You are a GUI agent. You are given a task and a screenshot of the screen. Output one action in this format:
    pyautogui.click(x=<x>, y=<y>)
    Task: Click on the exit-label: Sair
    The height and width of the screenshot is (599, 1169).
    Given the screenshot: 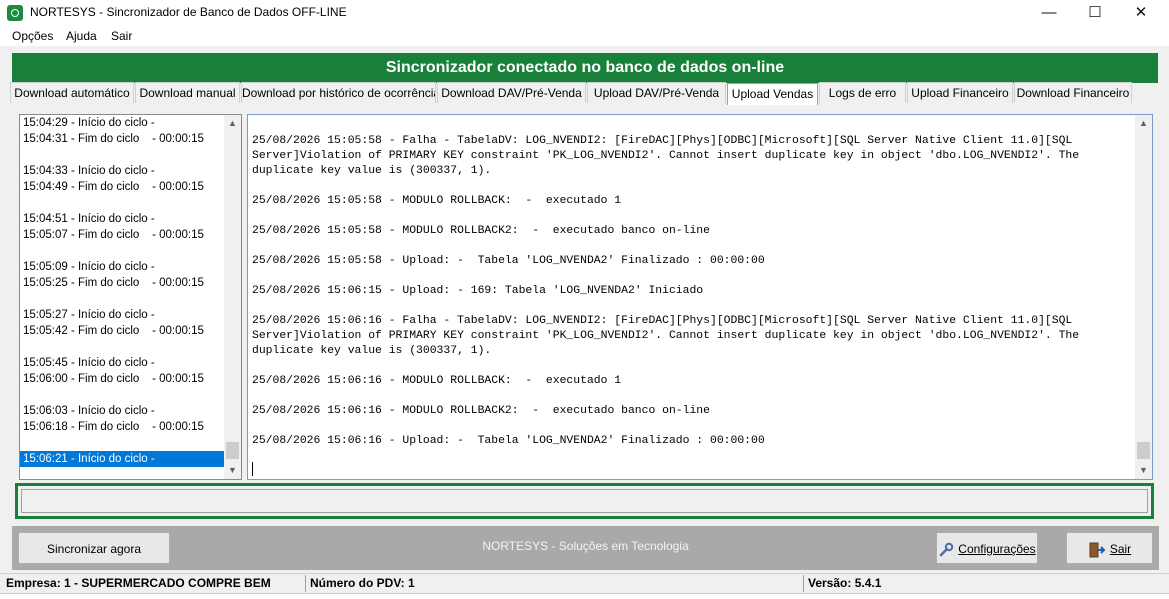 What is the action you would take?
    pyautogui.click(x=1120, y=549)
    